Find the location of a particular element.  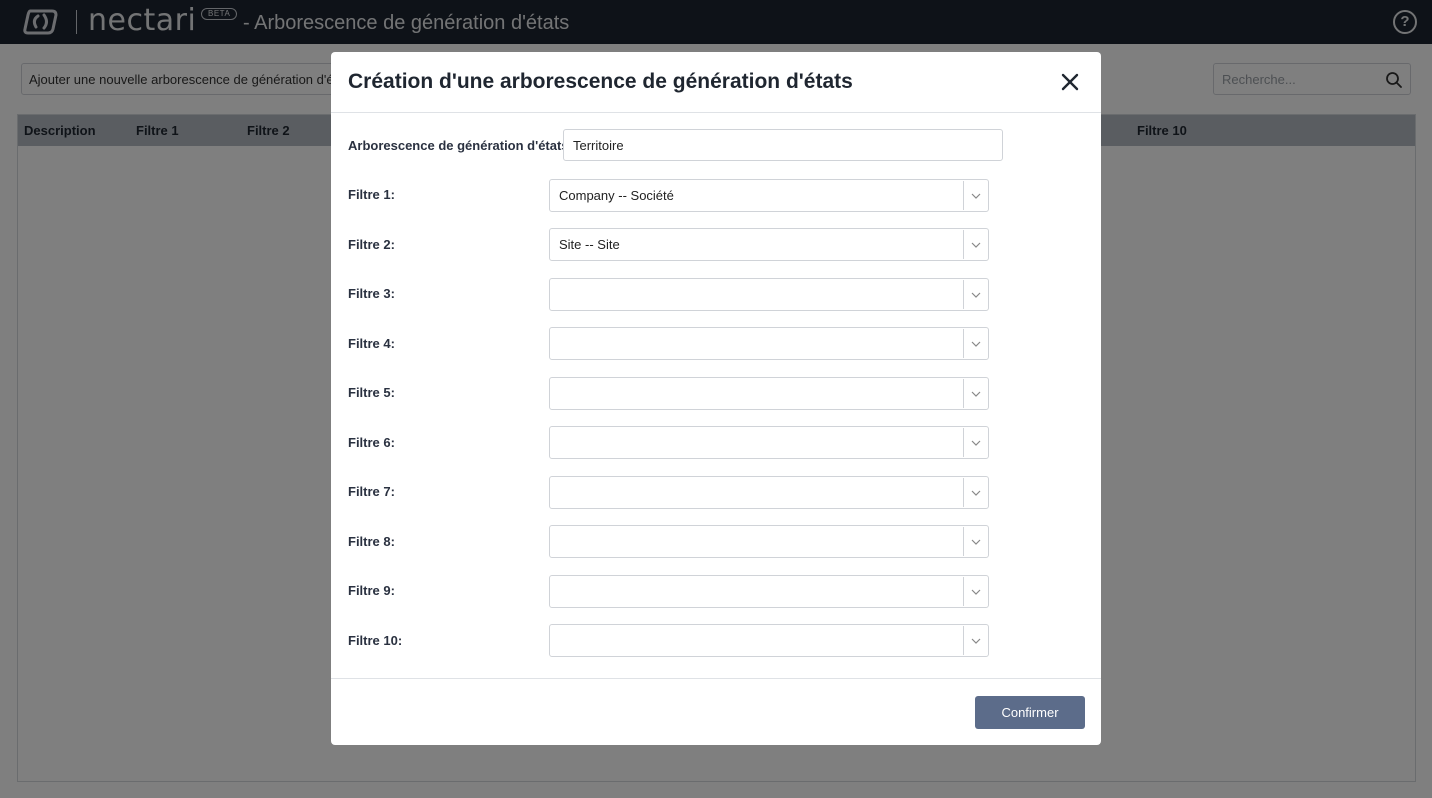

filter-2-select: Site -- Site is located at coordinates (769, 244).